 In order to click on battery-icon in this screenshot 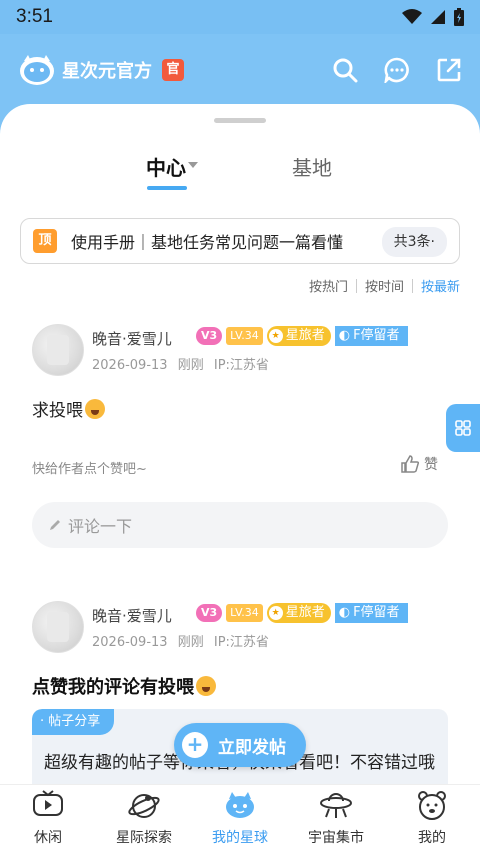, I will do `click(459, 17)`.